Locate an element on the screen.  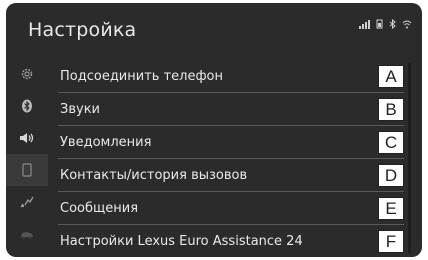
battery-icon is located at coordinates (379, 24).